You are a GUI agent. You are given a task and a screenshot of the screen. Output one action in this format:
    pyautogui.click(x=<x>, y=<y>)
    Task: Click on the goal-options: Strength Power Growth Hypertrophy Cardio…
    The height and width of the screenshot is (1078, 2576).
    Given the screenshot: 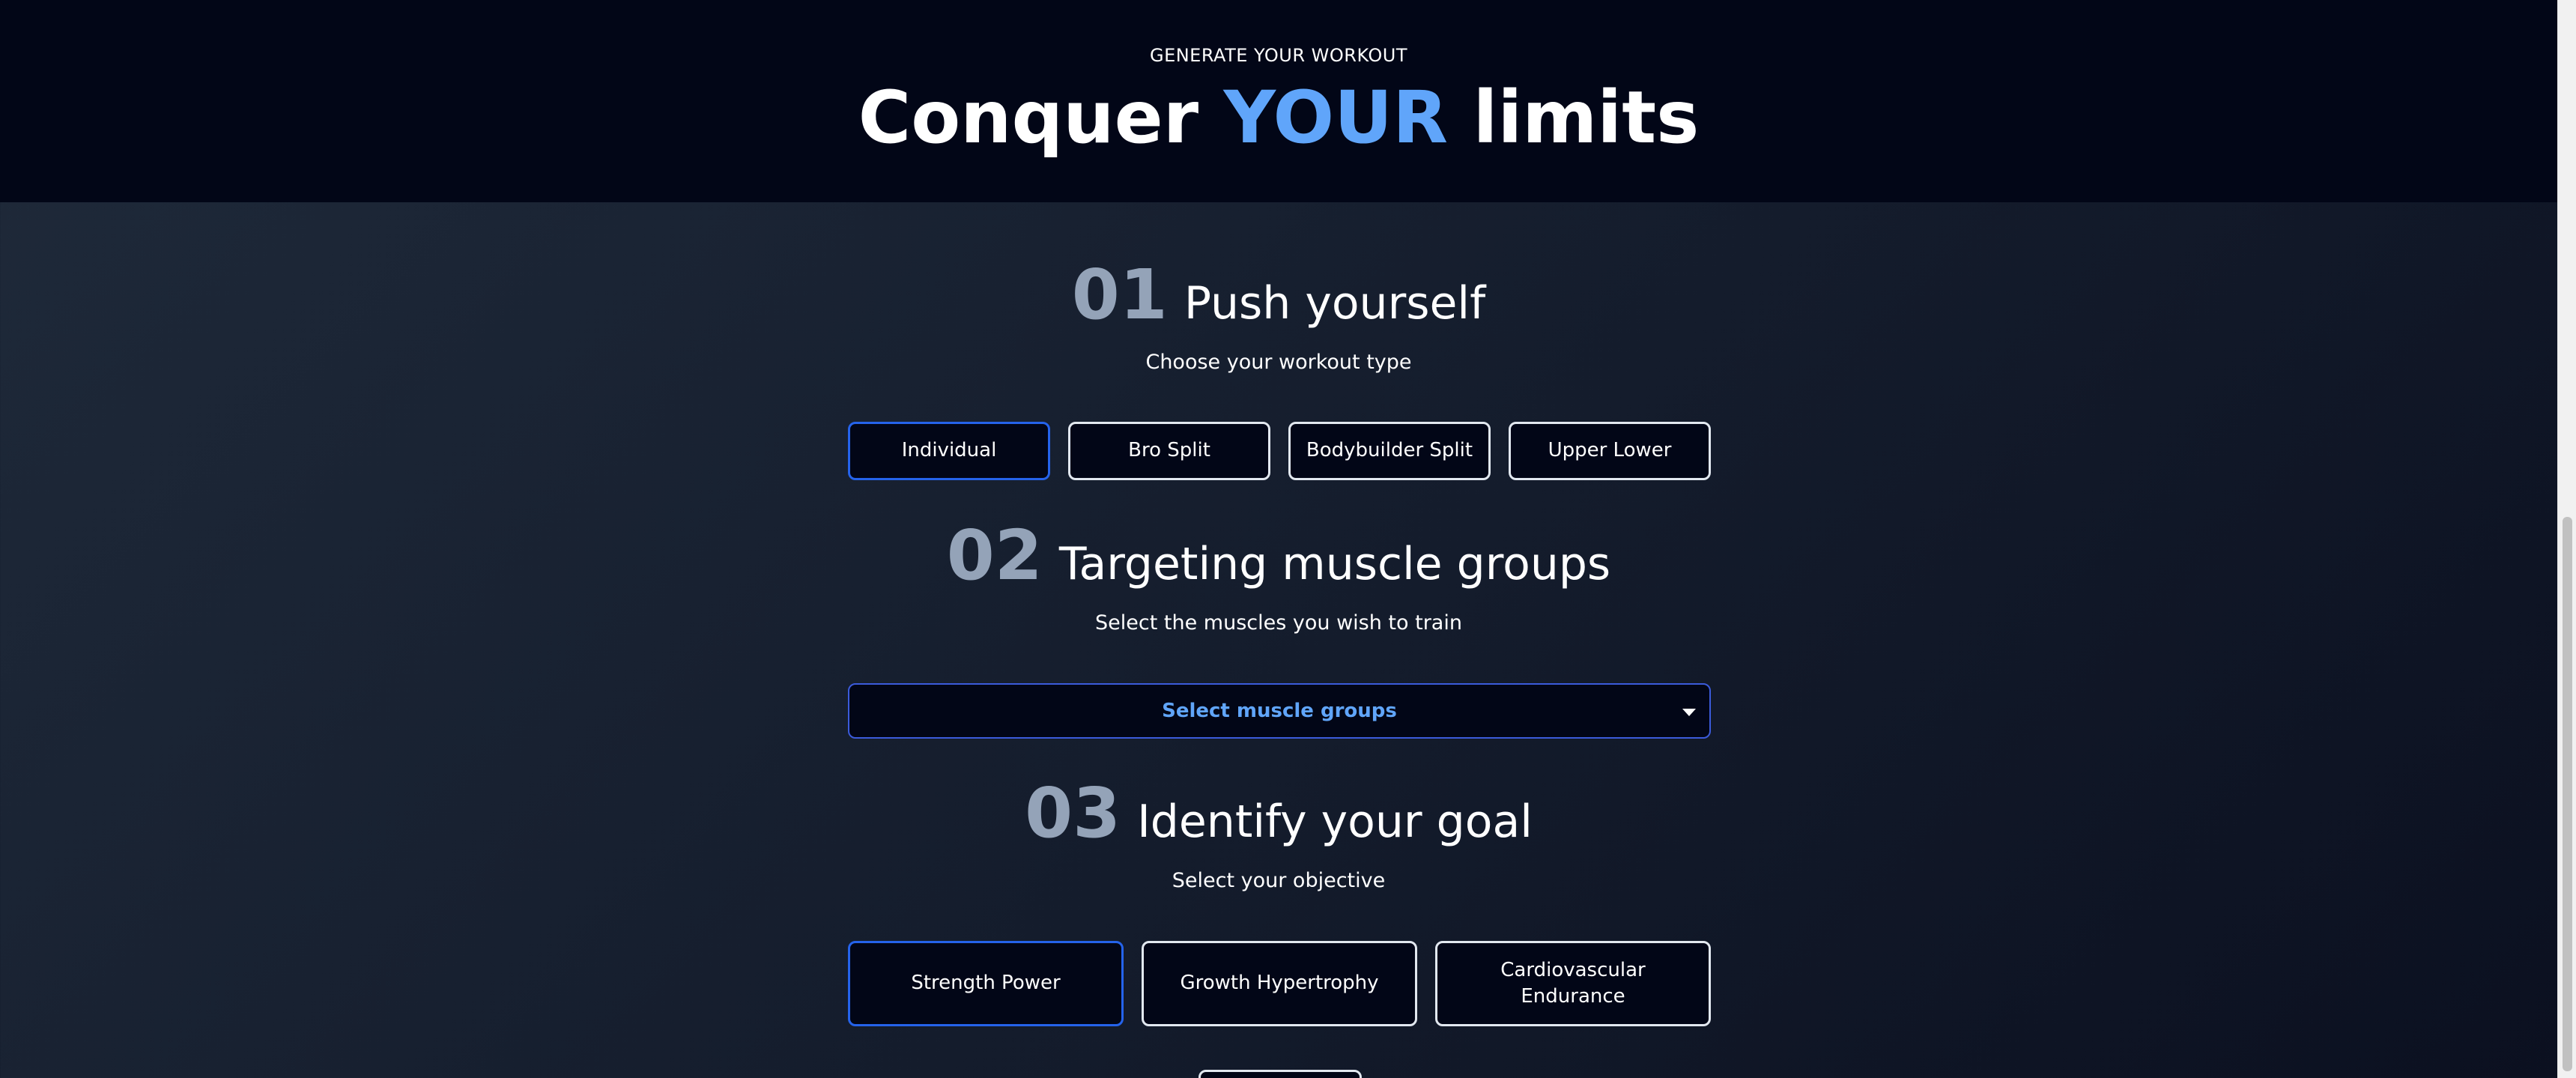 What is the action you would take?
    pyautogui.click(x=1279, y=983)
    